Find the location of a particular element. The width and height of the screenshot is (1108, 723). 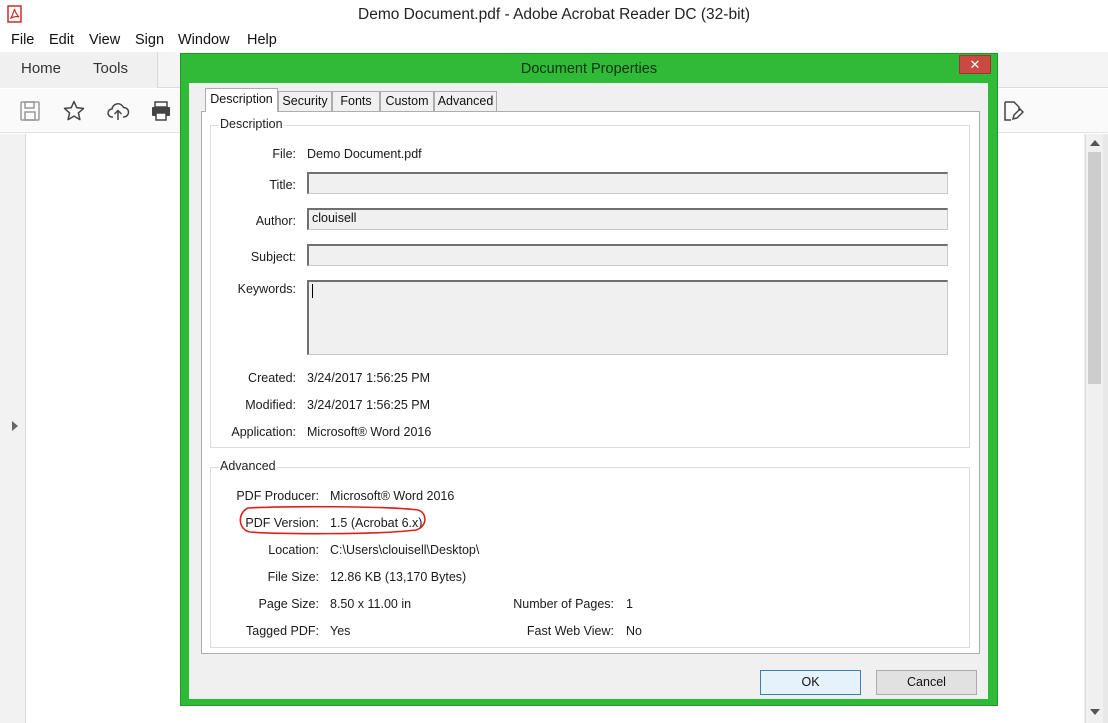

tab-advanced: Advanced is located at coordinates (465, 101).